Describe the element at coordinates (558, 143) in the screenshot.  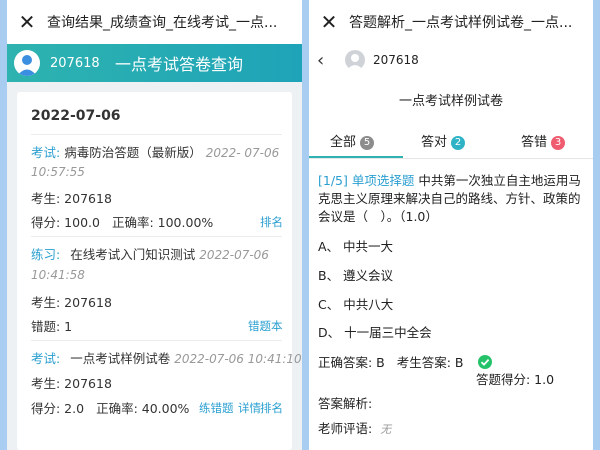
I see `tab-count-badge: 3` at that location.